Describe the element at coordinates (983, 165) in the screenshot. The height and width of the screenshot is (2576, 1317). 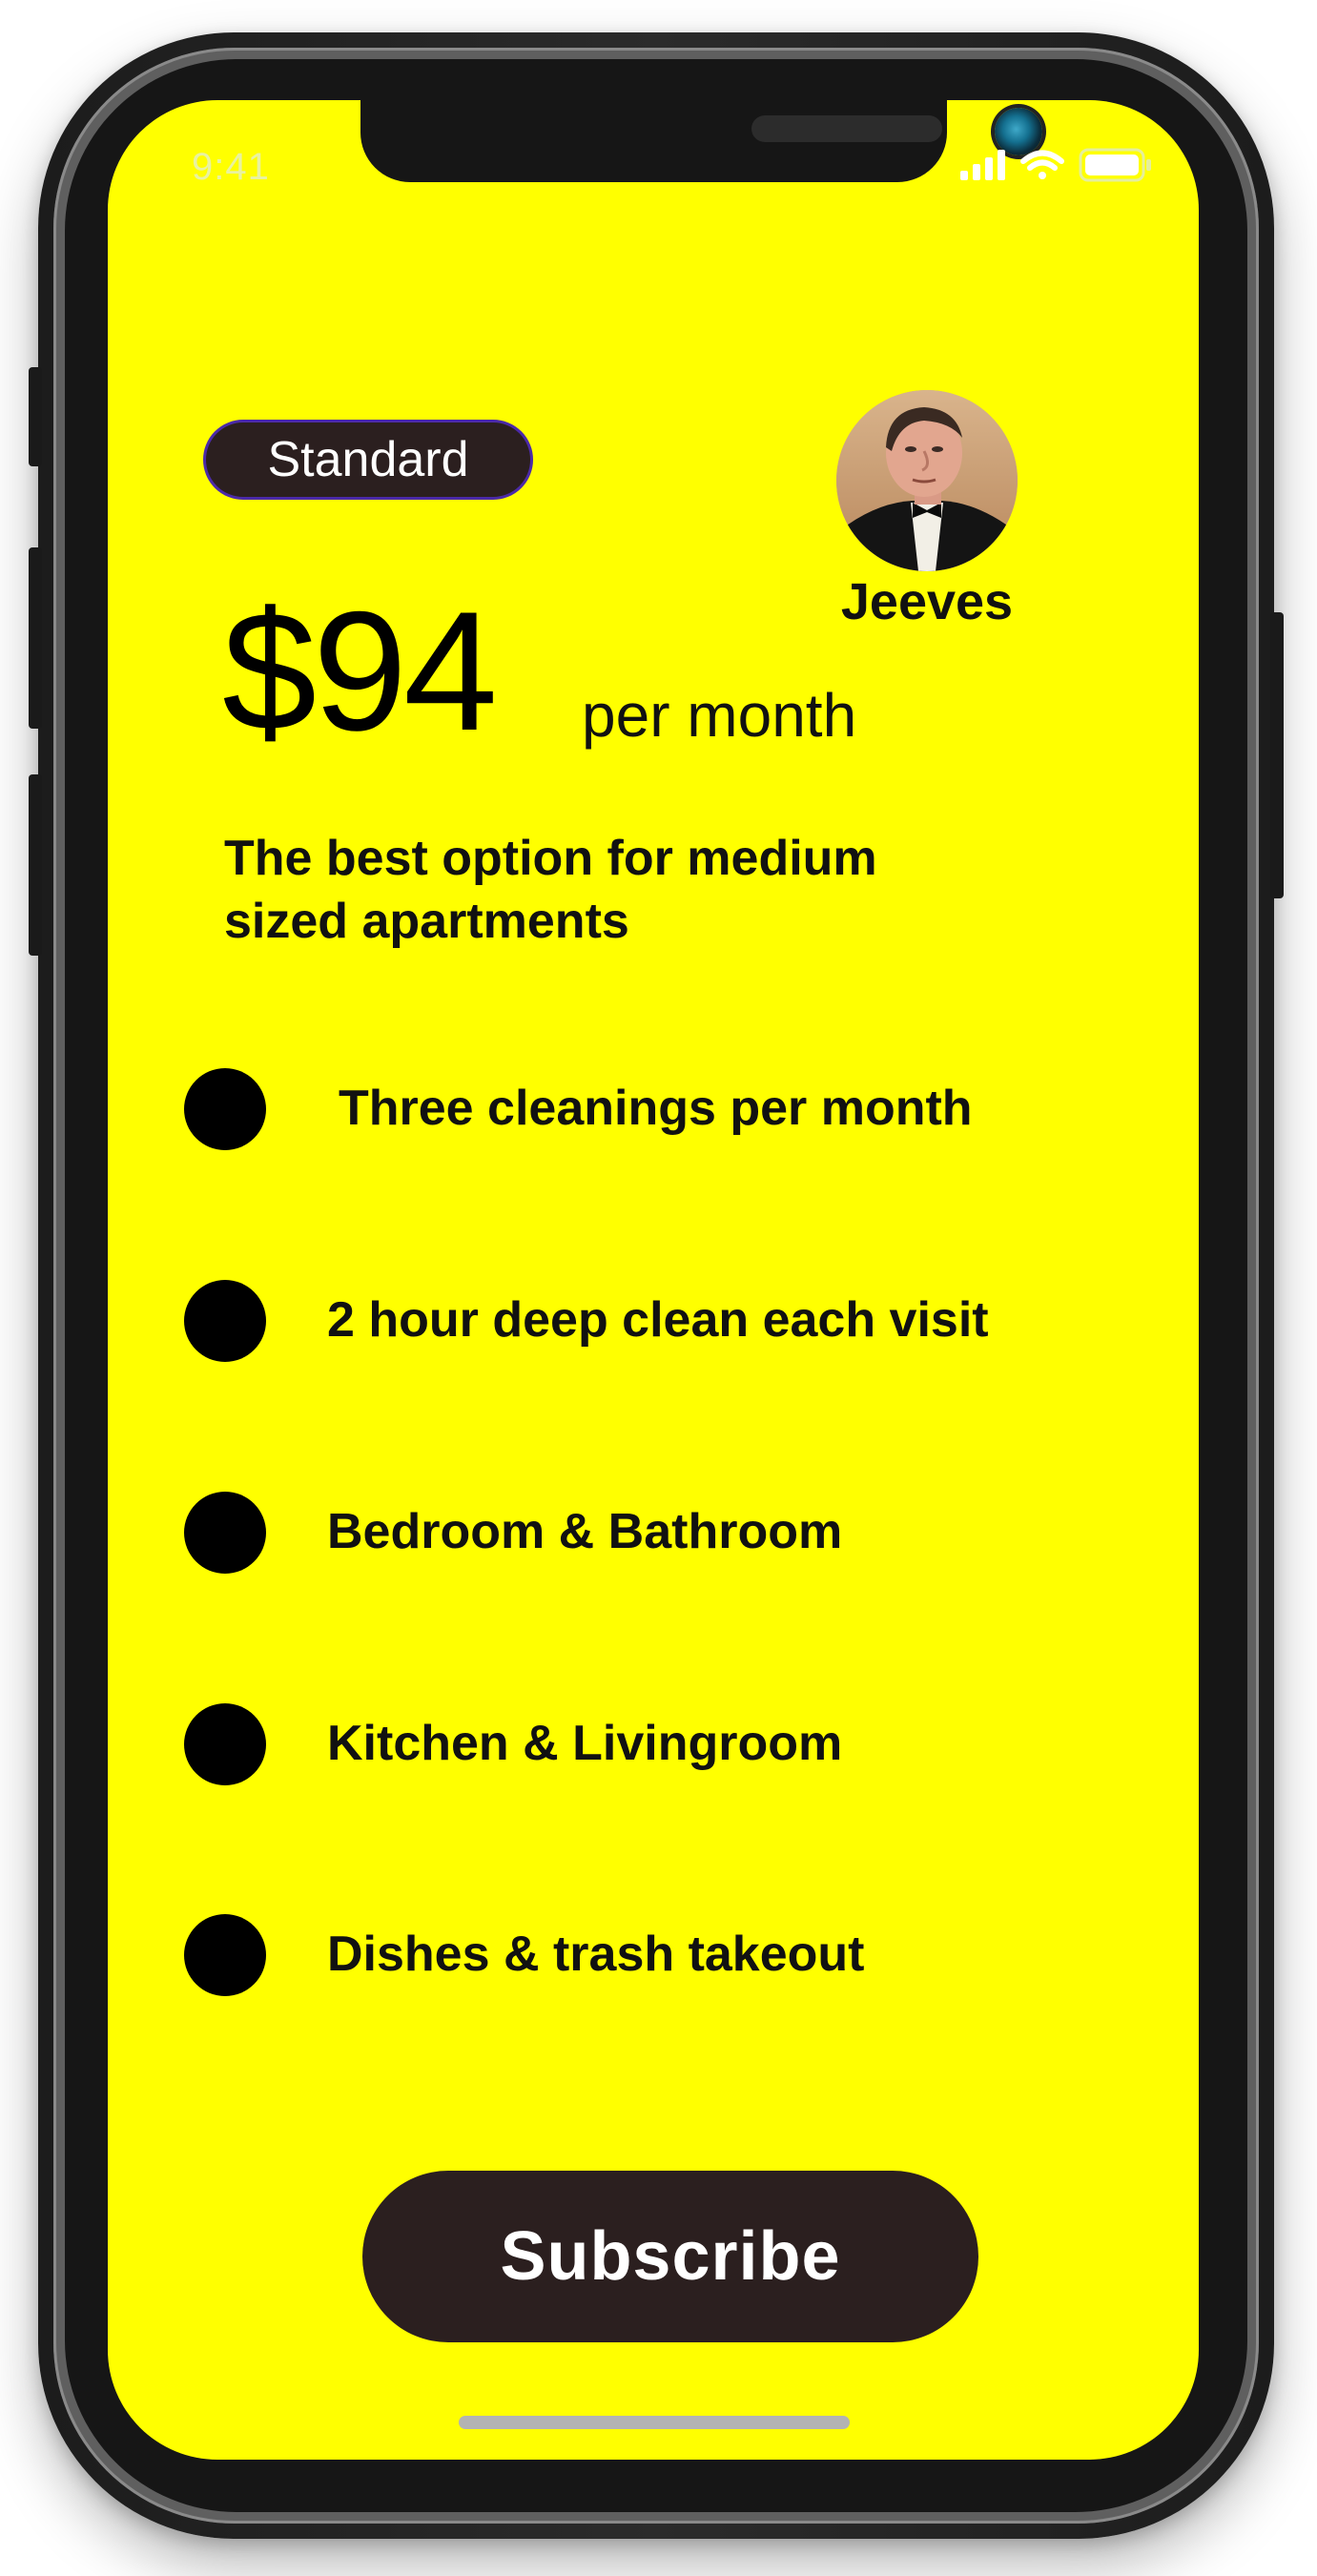
I see `signal-icon` at that location.